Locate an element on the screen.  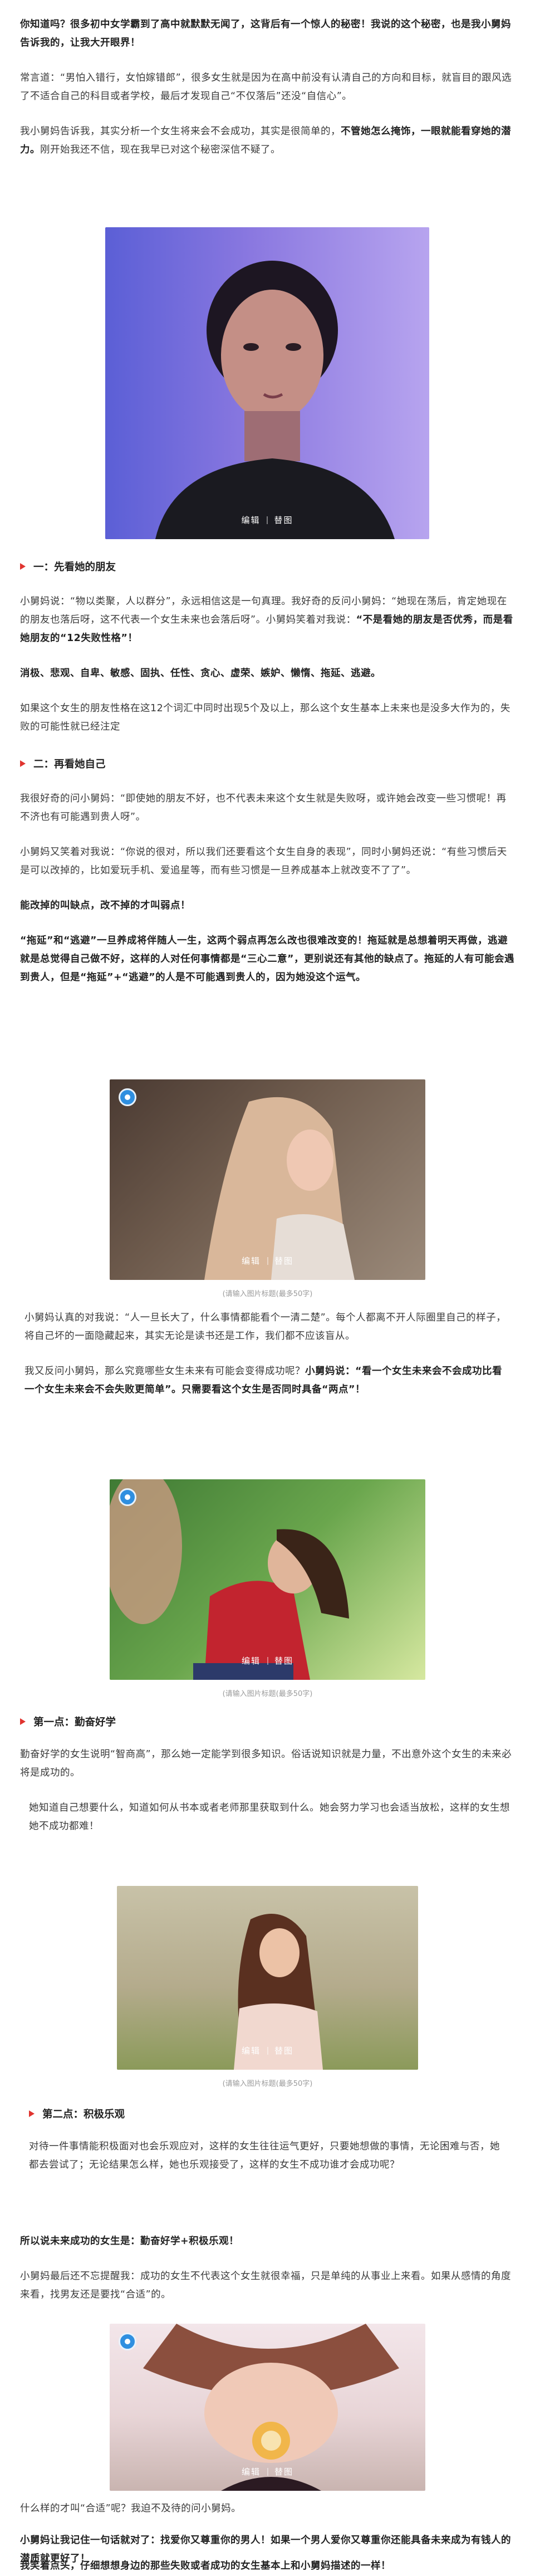
photo-flower: 编辑 替图 is located at coordinates (267, 2408).